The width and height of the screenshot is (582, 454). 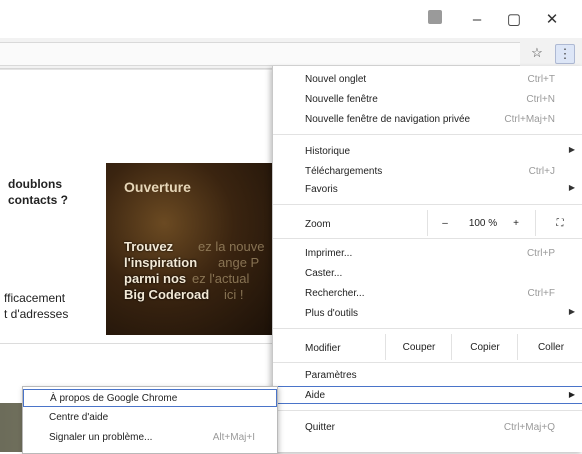 What do you see at coordinates (114, 398) in the screenshot?
I see `submenu-item-label: À propos de Google Chrome` at bounding box center [114, 398].